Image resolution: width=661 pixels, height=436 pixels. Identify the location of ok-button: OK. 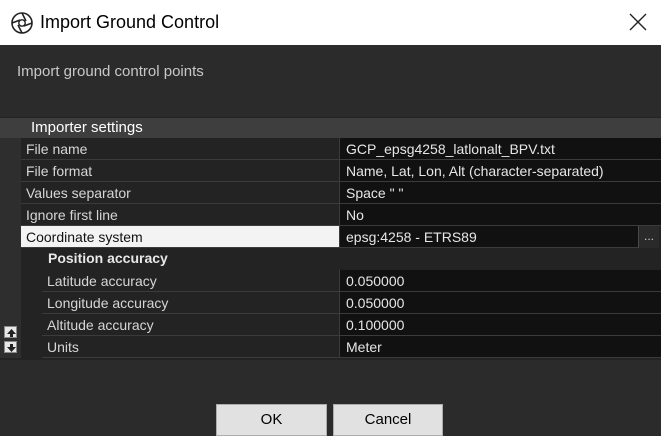
(271, 420).